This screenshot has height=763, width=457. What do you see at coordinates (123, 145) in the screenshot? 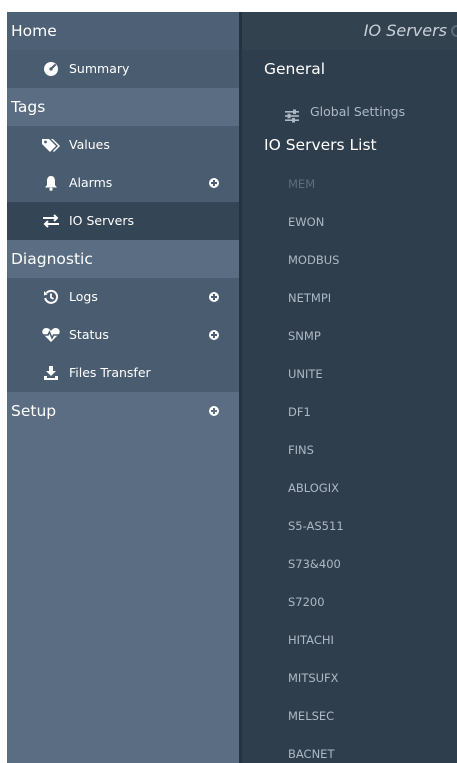
I see `sidebar-item-values: Values` at bounding box center [123, 145].